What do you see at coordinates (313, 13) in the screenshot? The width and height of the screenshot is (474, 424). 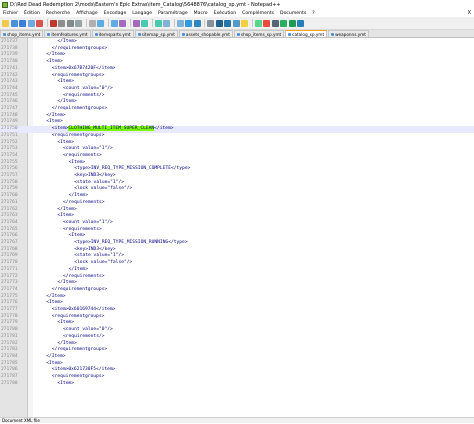 I see `menu-item: ?` at bounding box center [313, 13].